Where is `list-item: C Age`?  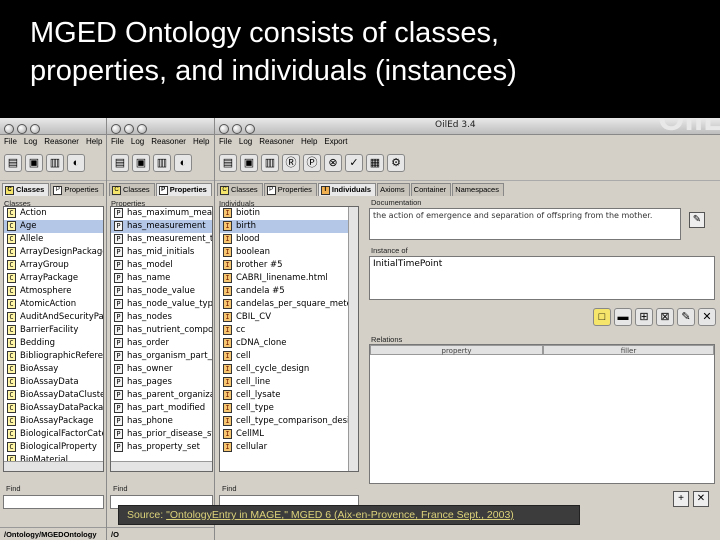 list-item: C Age is located at coordinates (53, 226).